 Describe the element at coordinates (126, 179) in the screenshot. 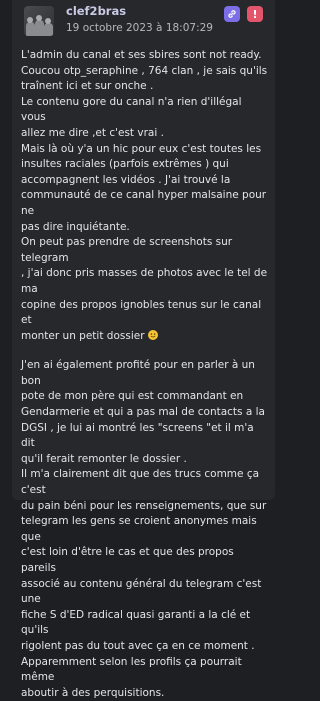

I see `text-line: accompagnent les vidéos . J'ai trouvé la` at that location.